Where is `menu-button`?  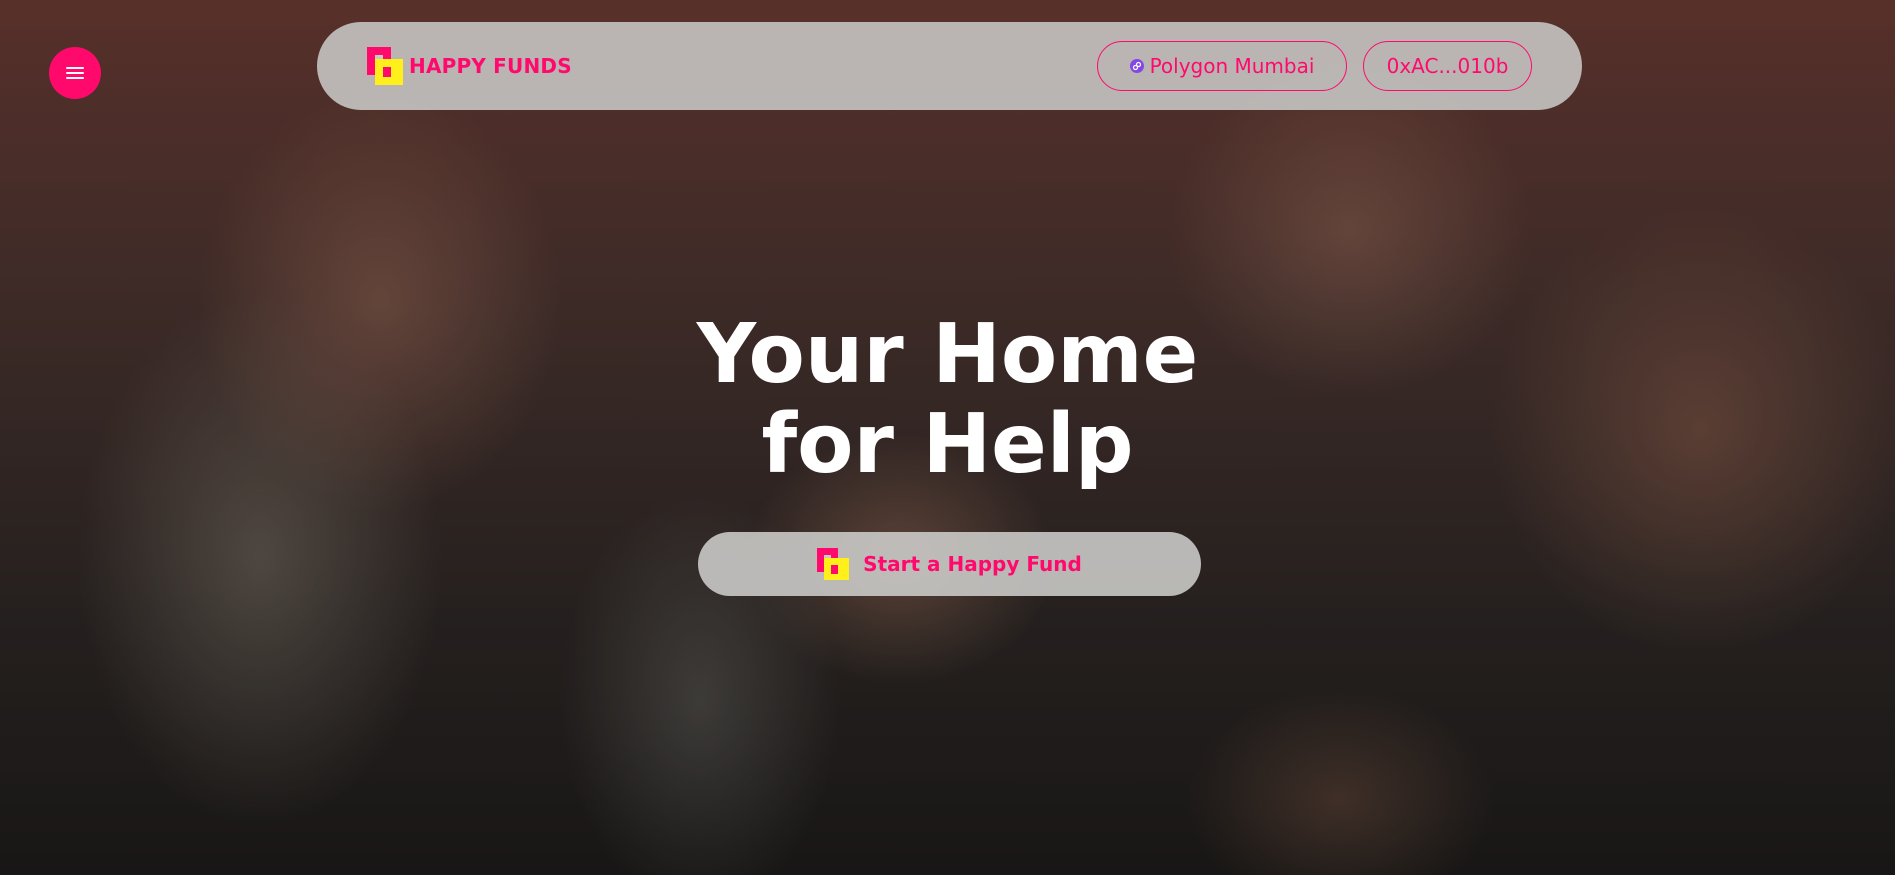 menu-button is located at coordinates (75, 73).